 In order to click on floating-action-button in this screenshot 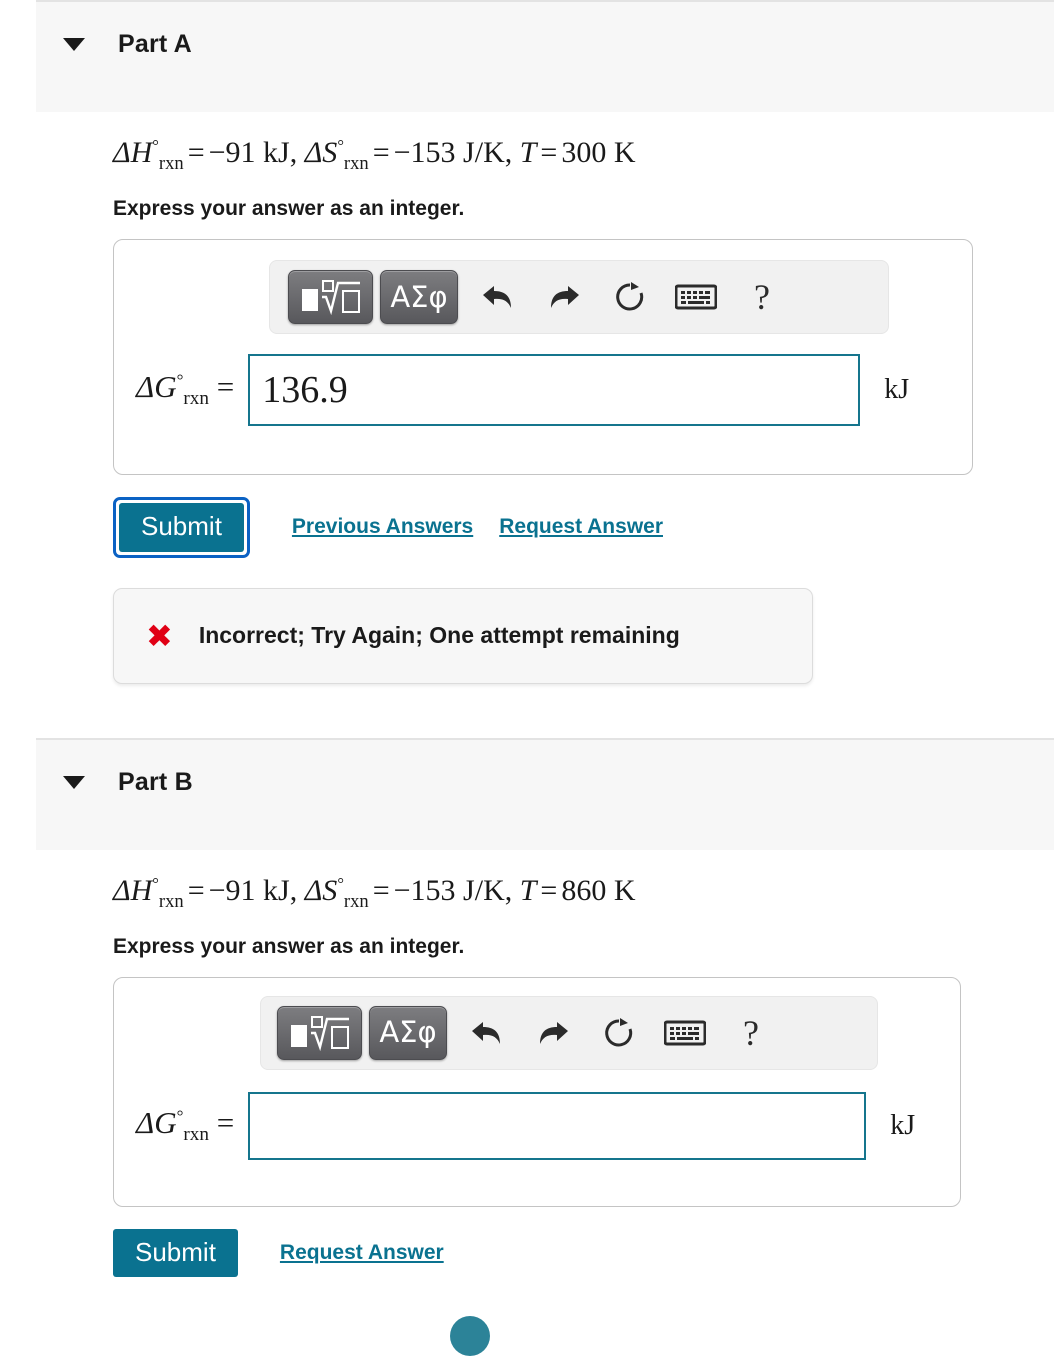, I will do `click(470, 1336)`.